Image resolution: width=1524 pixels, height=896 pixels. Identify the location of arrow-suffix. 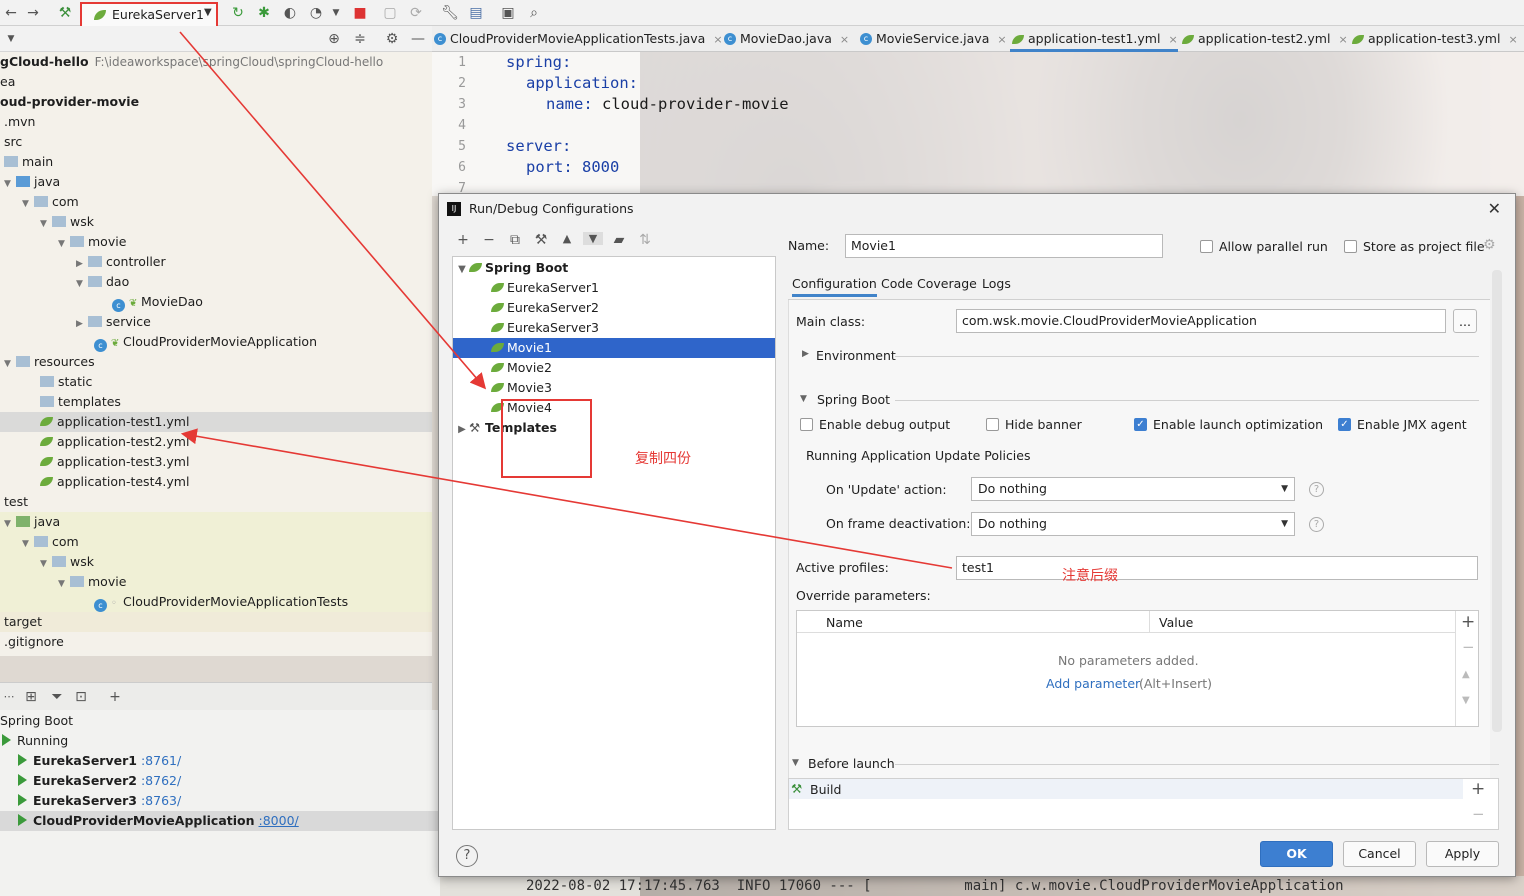
(566, 498).